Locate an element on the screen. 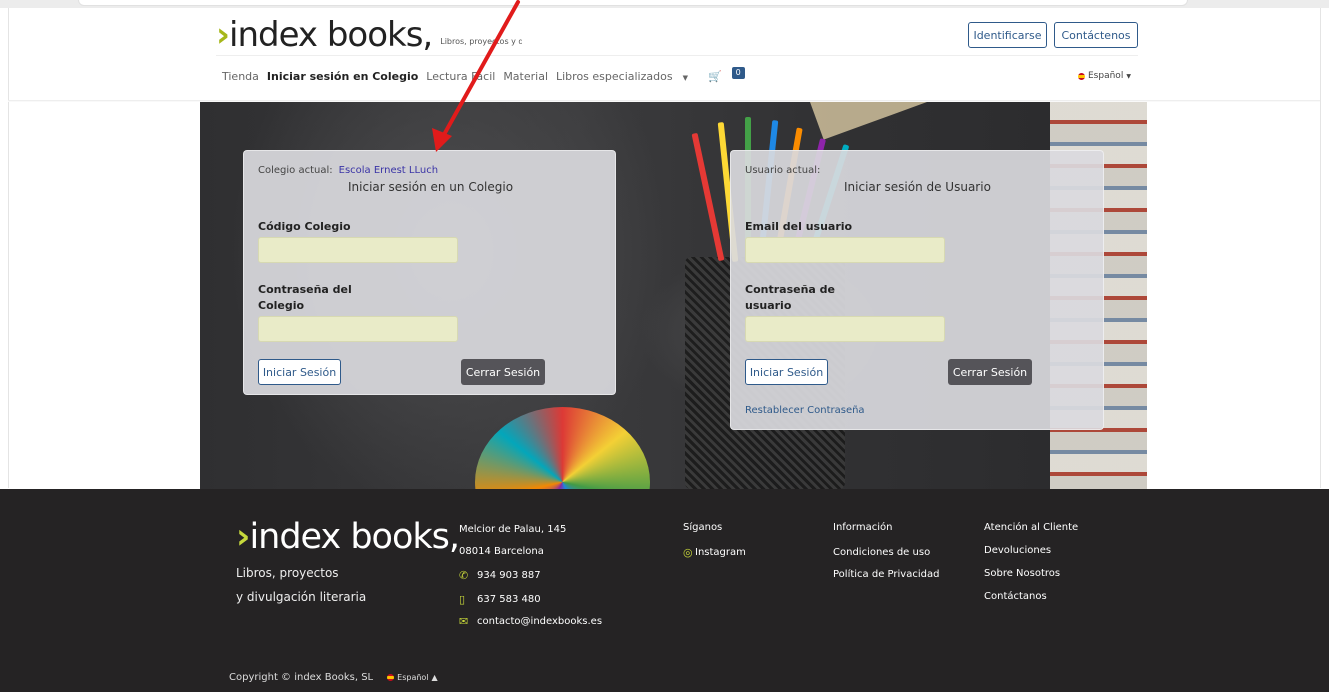  footer-instagram-link: ◎ Instagram is located at coordinates (714, 552).